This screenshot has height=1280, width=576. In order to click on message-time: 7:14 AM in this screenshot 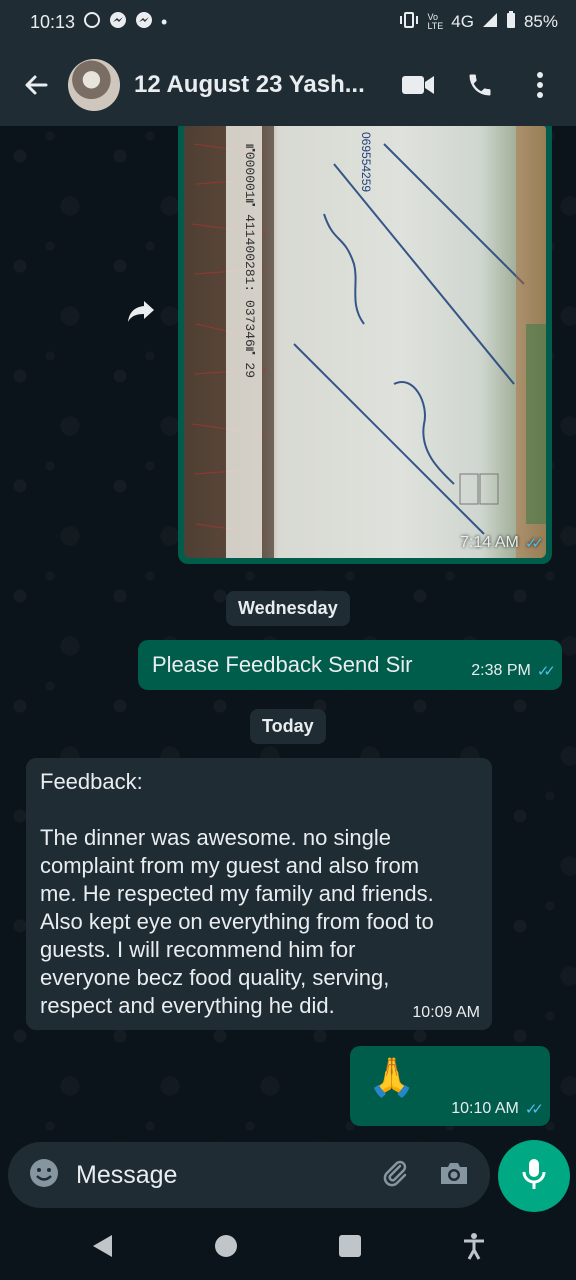, I will do `click(489, 542)`.